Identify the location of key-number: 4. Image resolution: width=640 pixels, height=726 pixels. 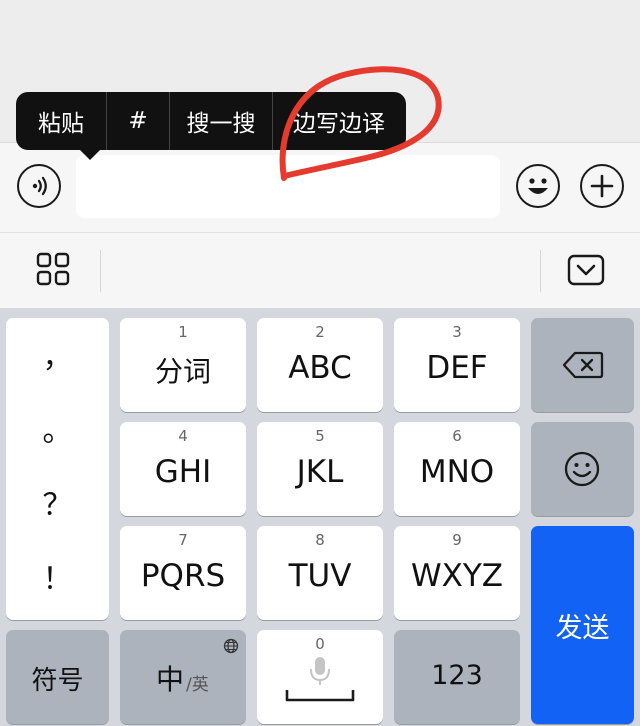
(183, 436).